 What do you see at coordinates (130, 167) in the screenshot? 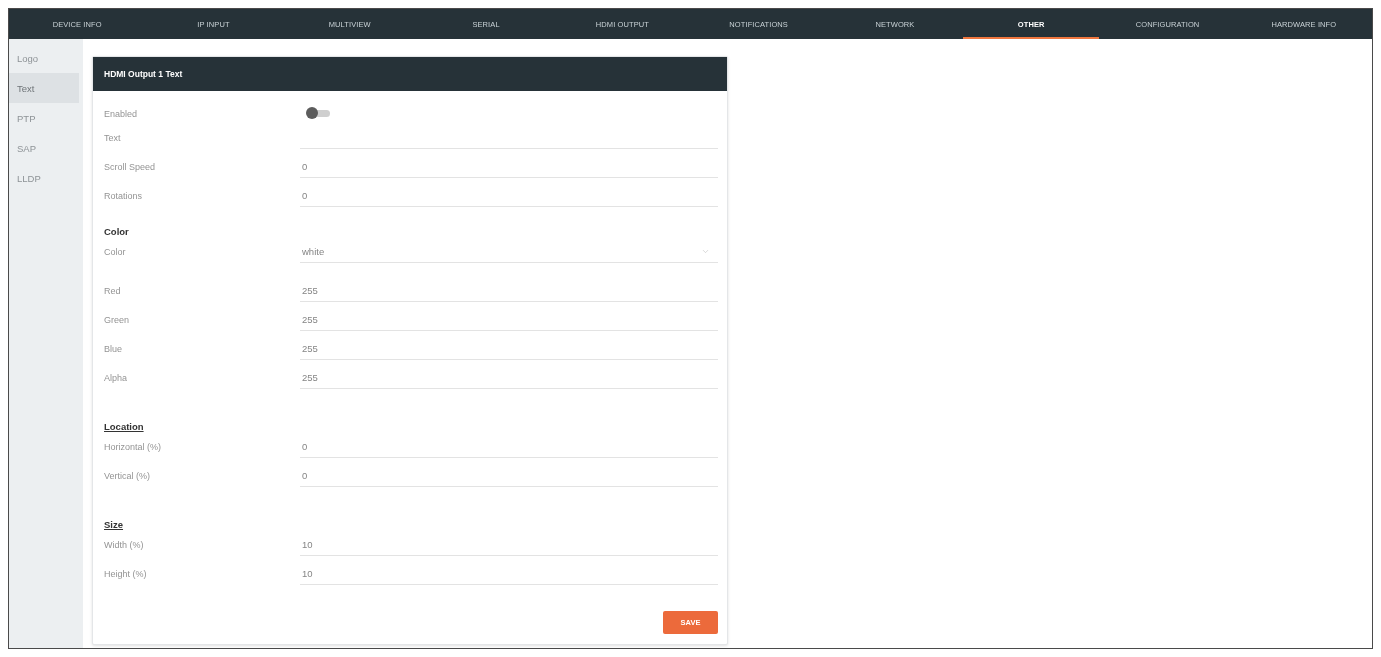
I see `field-label: Scroll Speed` at bounding box center [130, 167].